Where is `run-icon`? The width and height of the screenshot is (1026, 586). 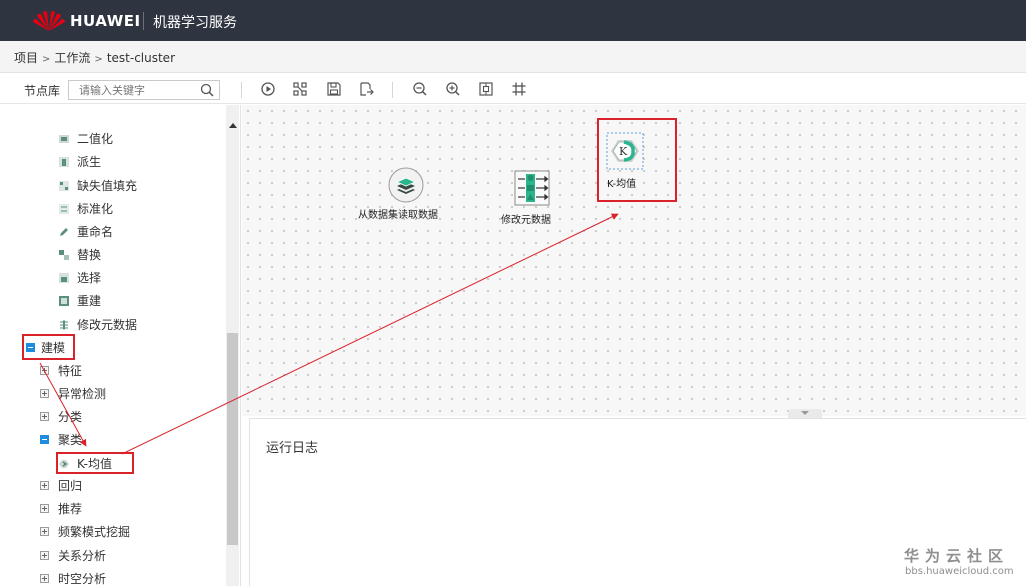 run-icon is located at coordinates (268, 89).